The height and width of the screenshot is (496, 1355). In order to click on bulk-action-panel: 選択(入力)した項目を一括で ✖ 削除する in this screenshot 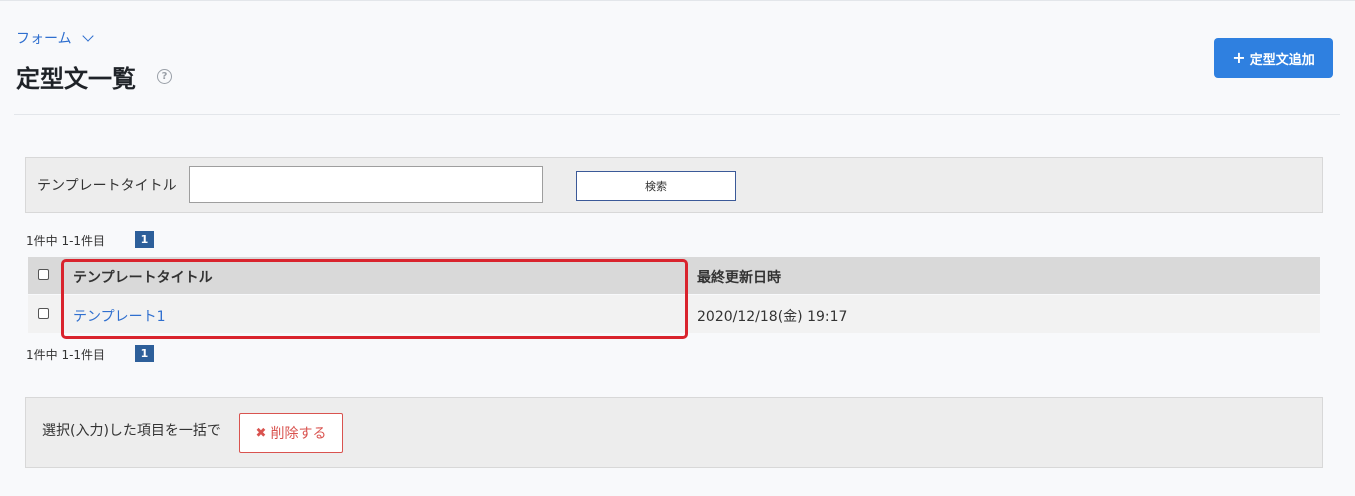, I will do `click(674, 432)`.